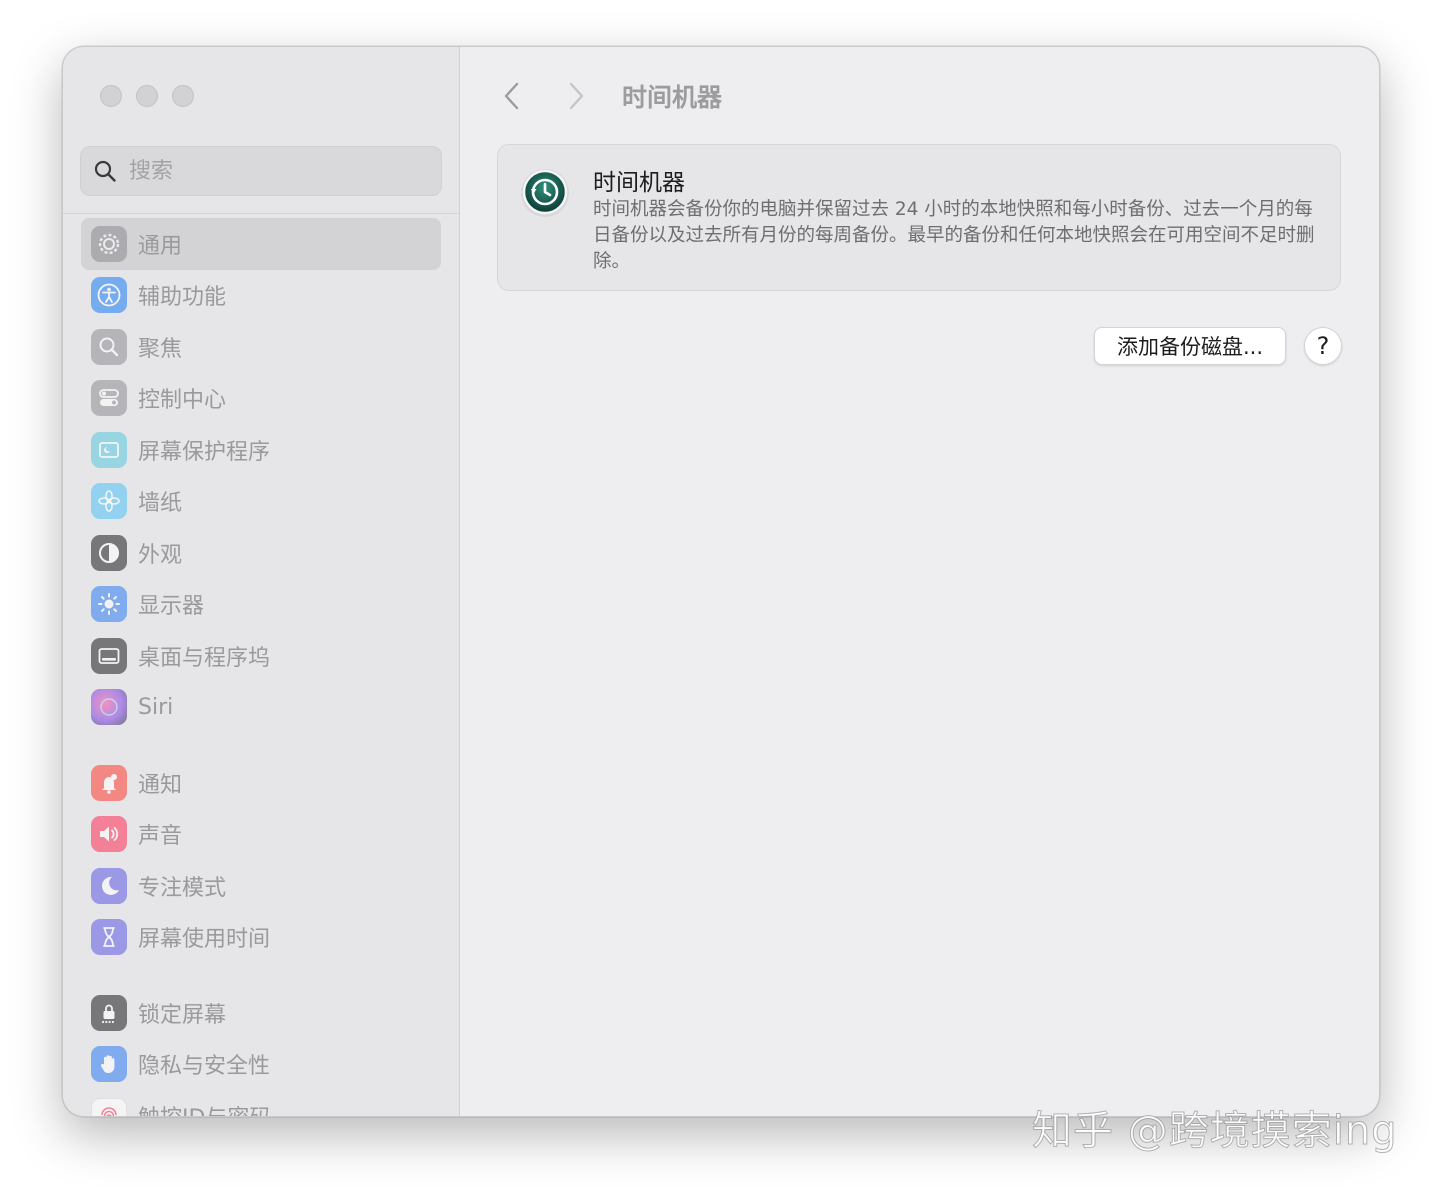 The image size is (1440, 1192). Describe the element at coordinates (109, 1106) in the screenshot. I see `fingerprint-icon` at that location.